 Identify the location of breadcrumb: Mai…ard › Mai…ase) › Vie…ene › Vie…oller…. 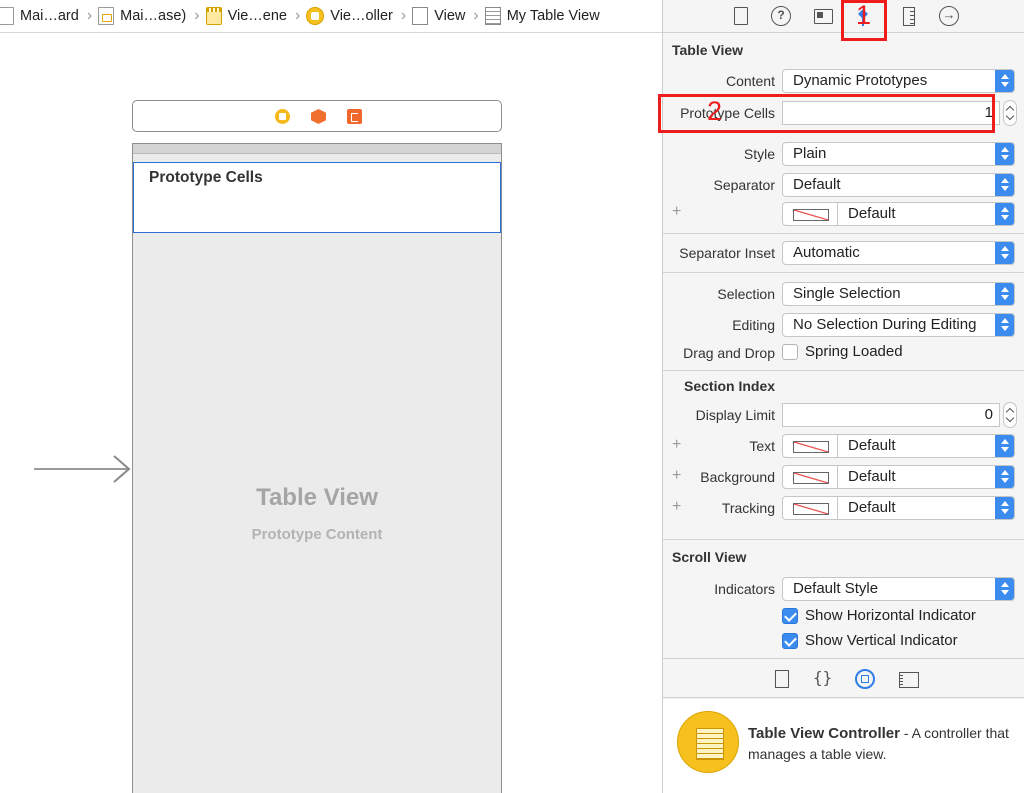
(331, 16).